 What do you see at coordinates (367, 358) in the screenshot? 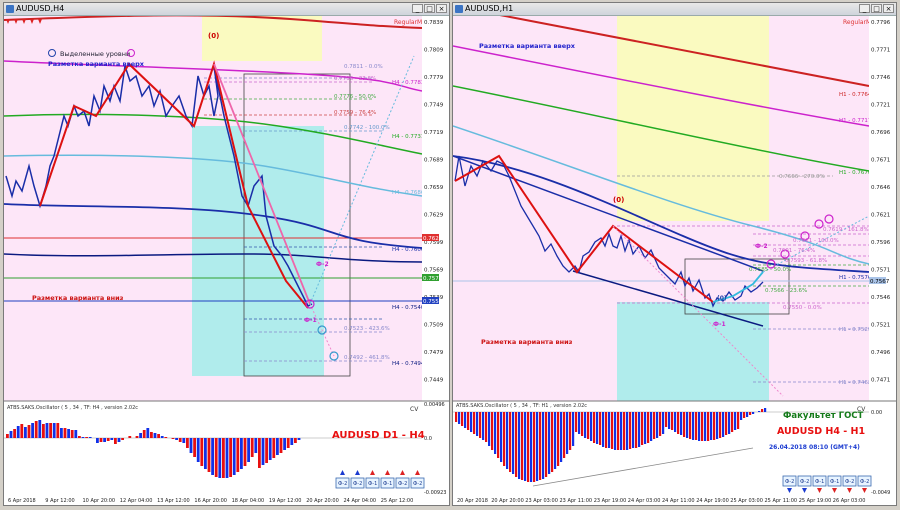
I see `fib-level-label: 0.7492 - 461.8%` at bounding box center [367, 358].